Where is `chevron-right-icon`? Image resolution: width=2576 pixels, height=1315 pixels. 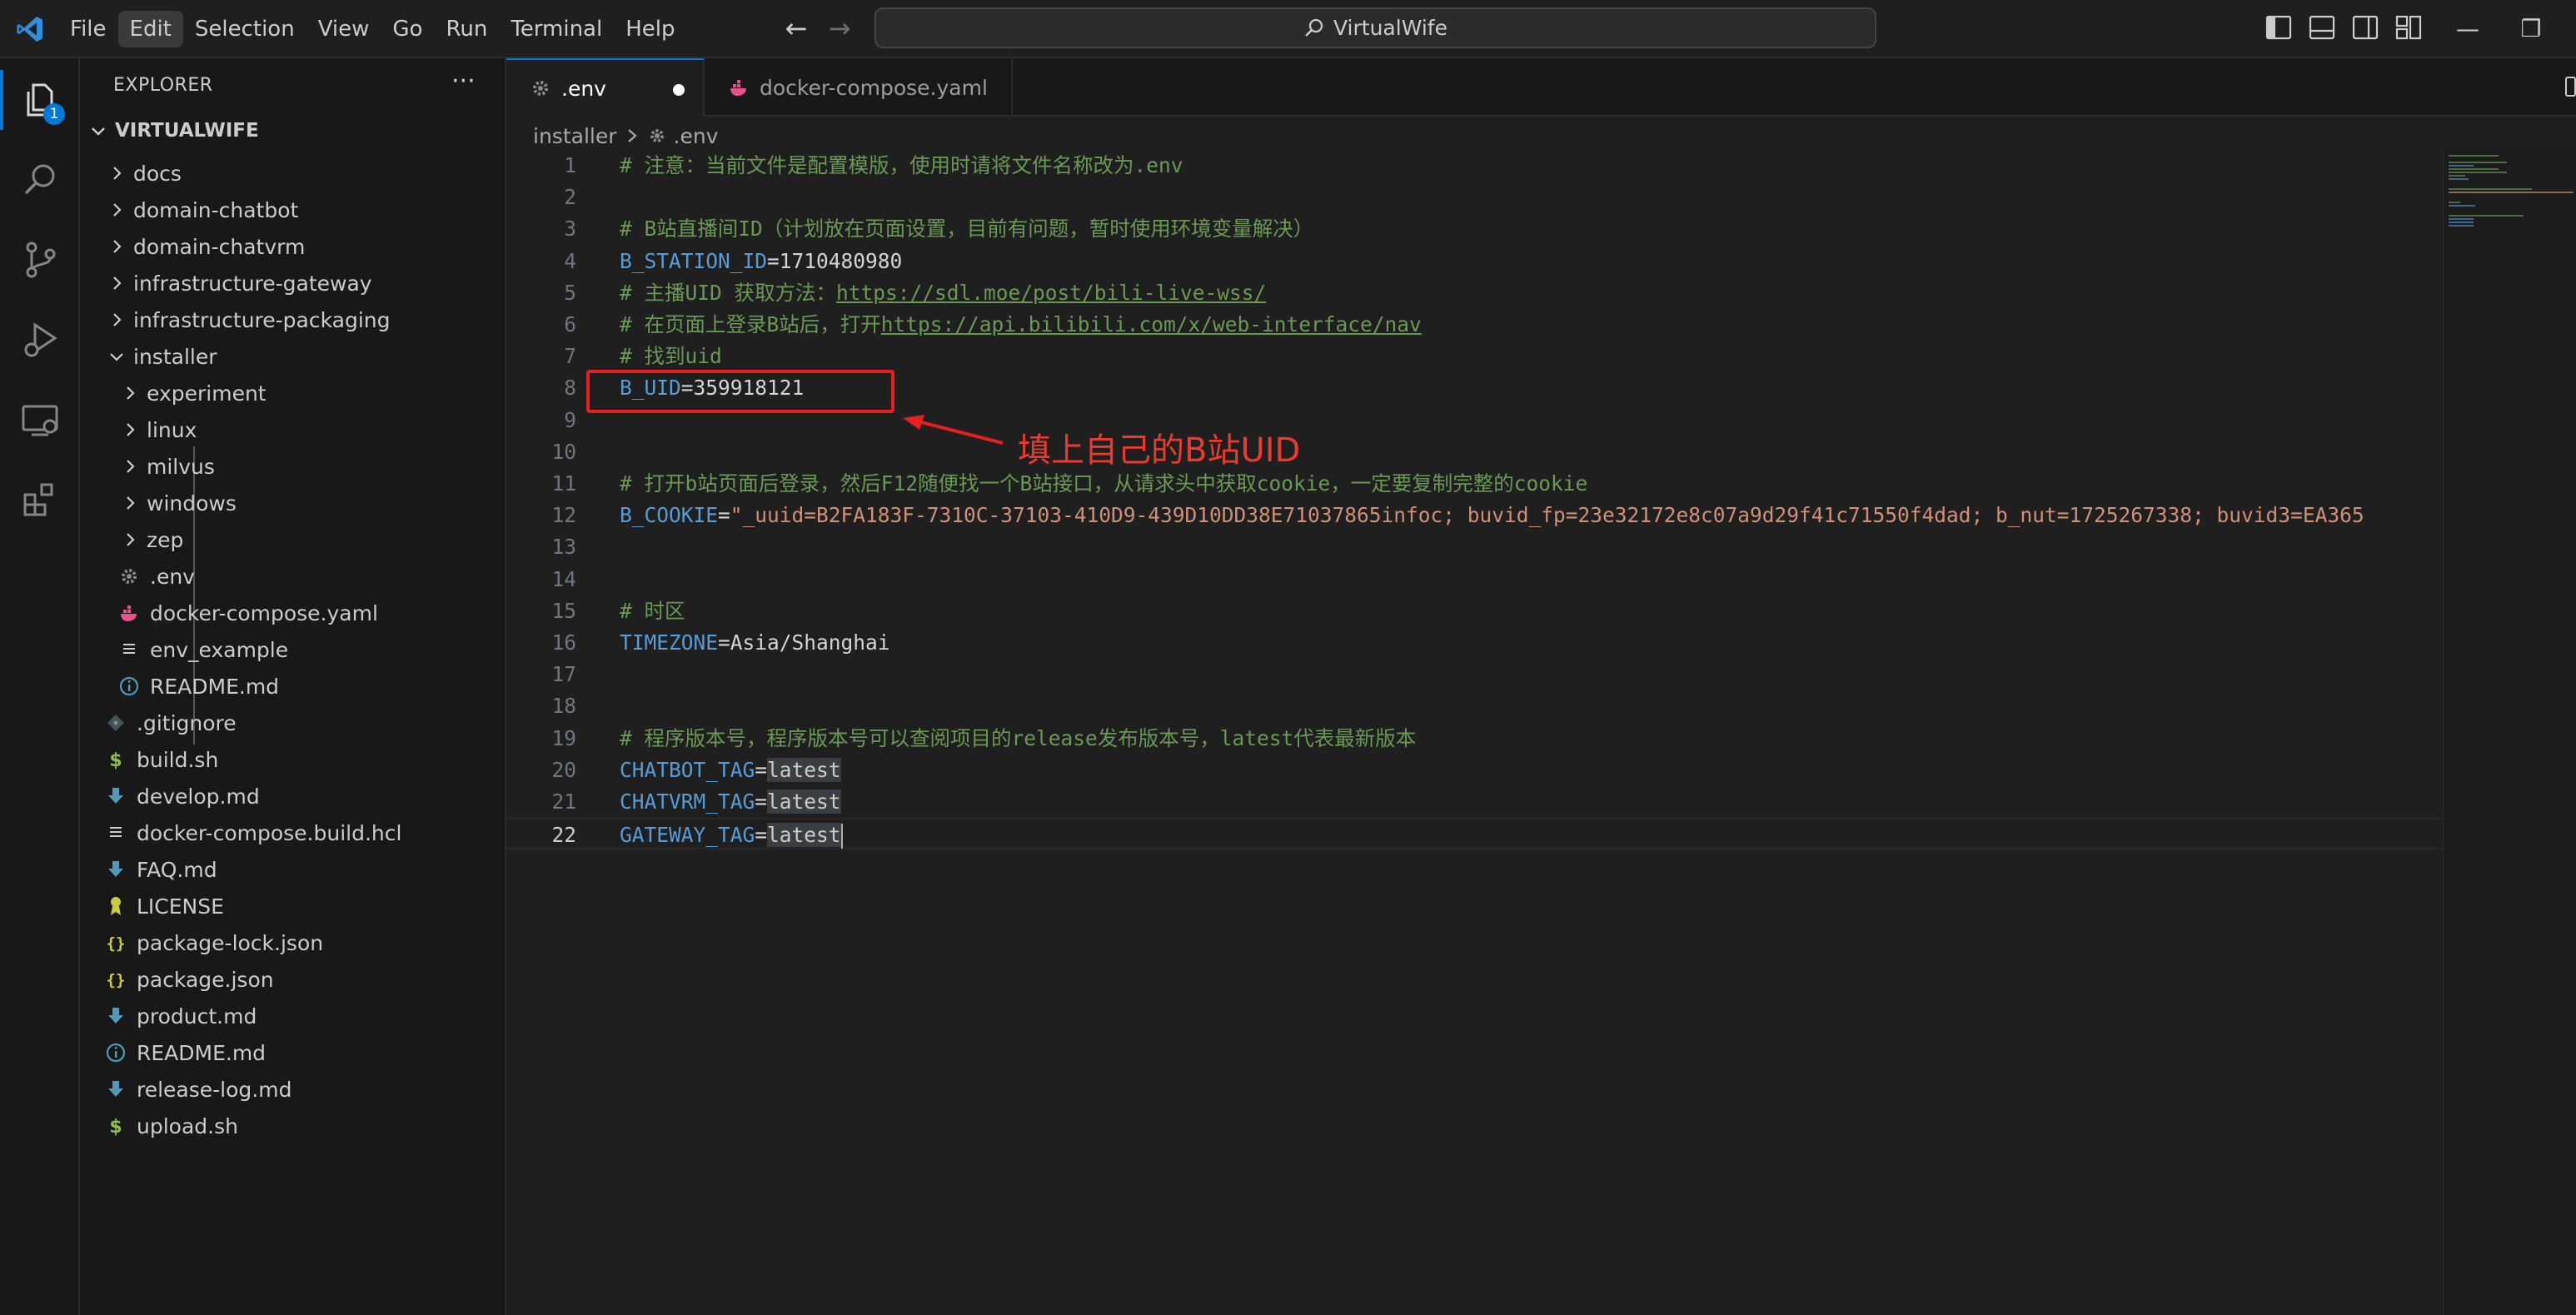 chevron-right-icon is located at coordinates (117, 283).